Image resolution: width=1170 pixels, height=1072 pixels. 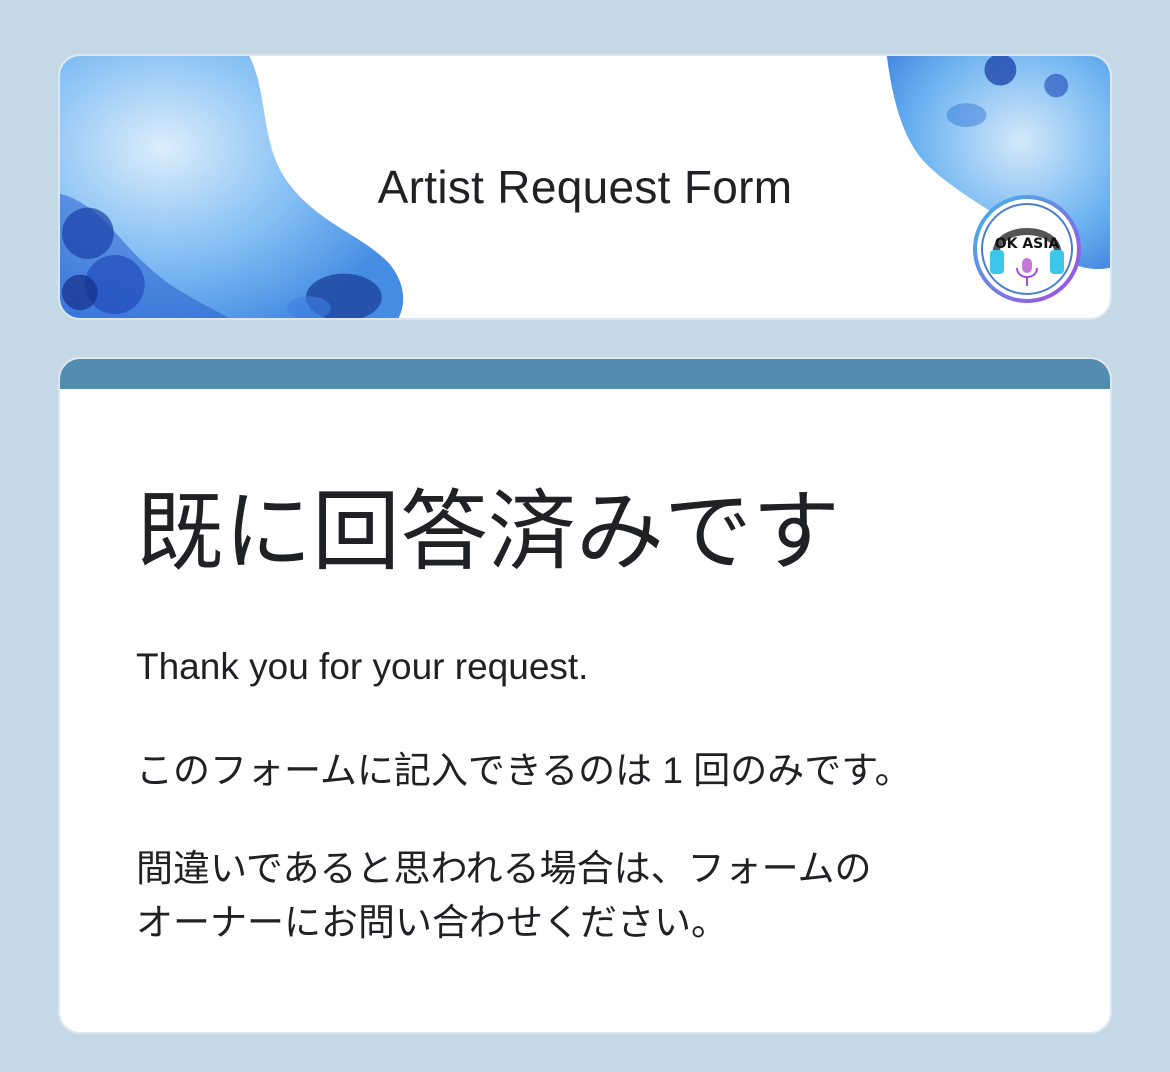 I want to click on headphones-icon: OK ASIA, so click(x=1027, y=249).